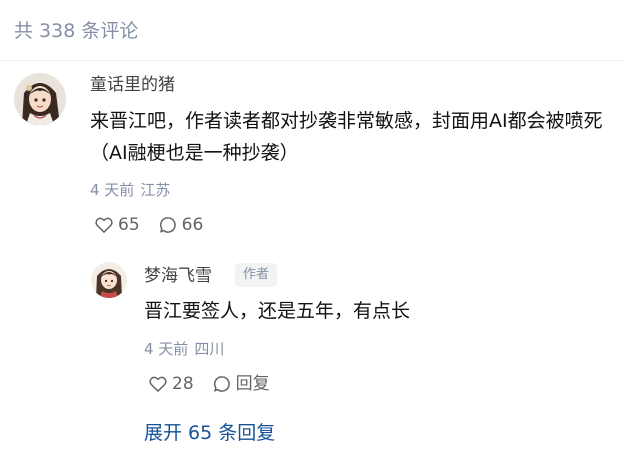  What do you see at coordinates (155, 190) in the screenshot?
I see `comment-location: 江苏` at bounding box center [155, 190].